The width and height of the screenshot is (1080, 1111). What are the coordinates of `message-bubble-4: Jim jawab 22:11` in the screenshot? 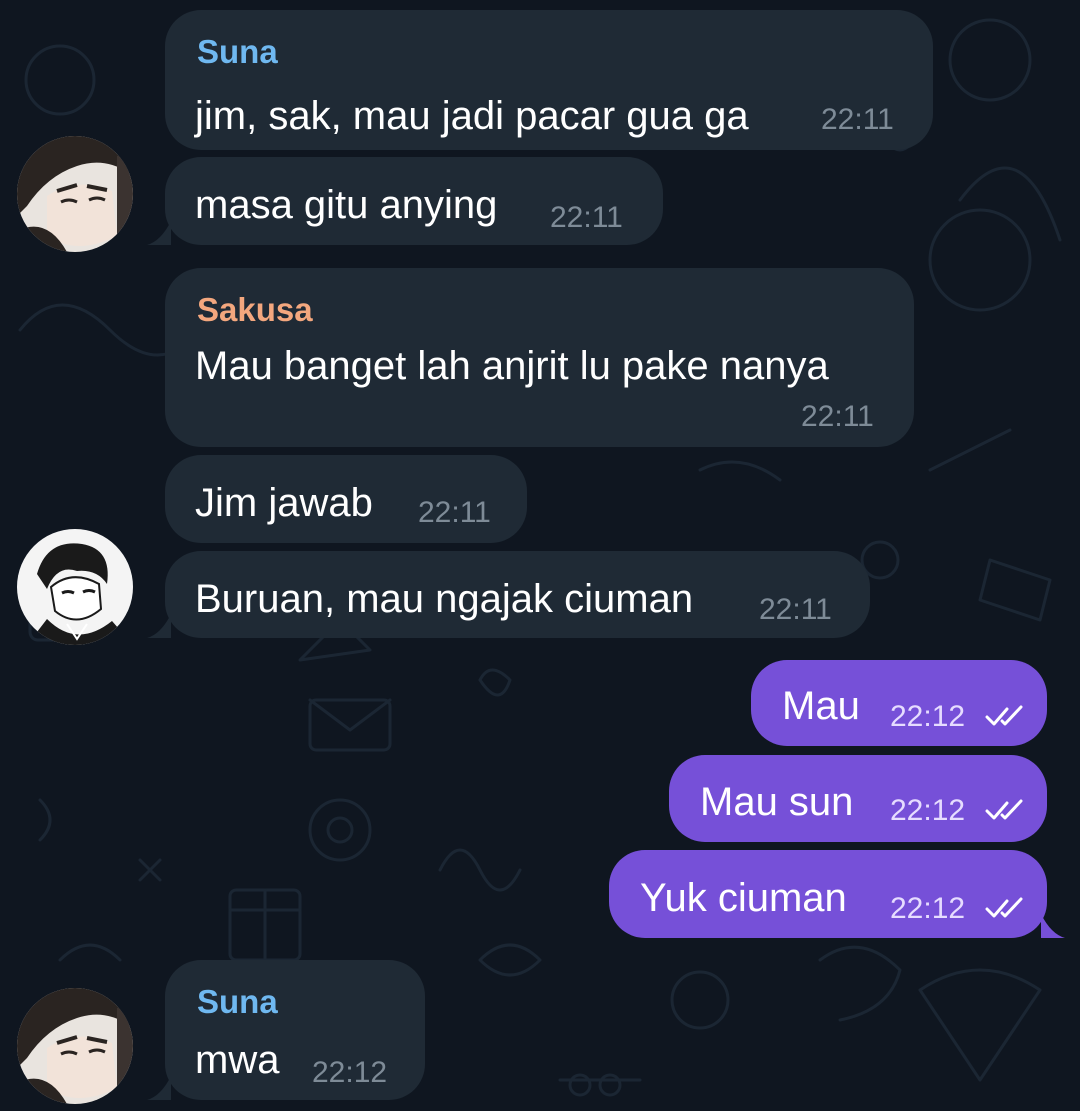 It's located at (346, 499).